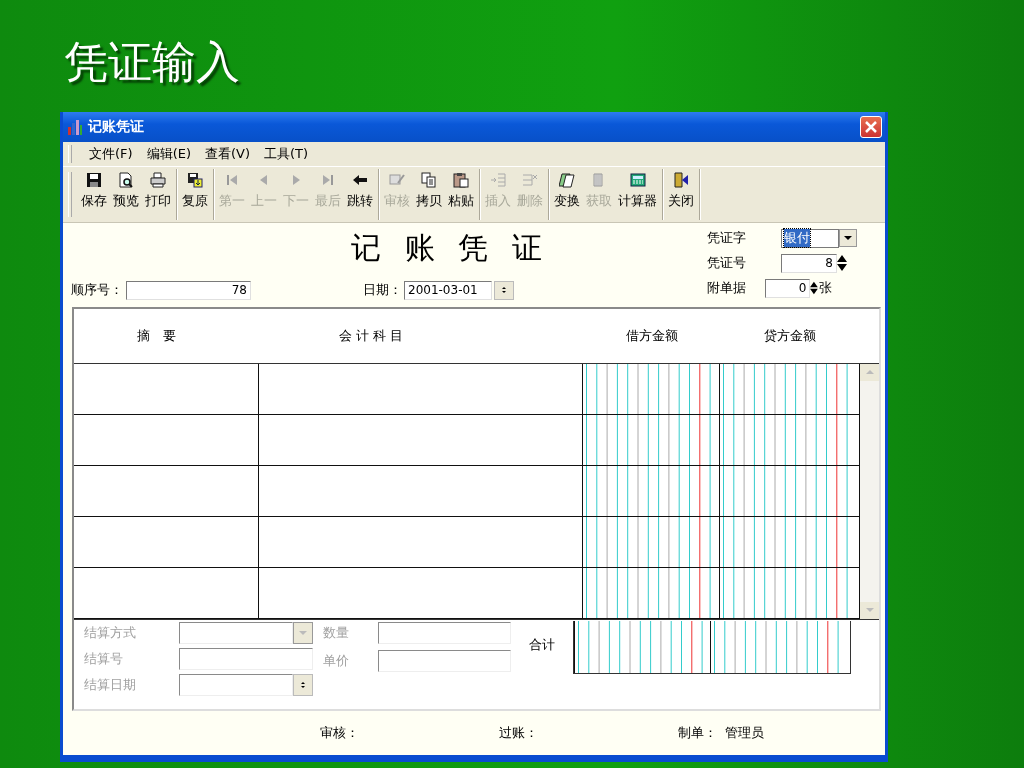 This screenshot has height=768, width=1024. I want to click on input-field: 0, so click(787, 288).